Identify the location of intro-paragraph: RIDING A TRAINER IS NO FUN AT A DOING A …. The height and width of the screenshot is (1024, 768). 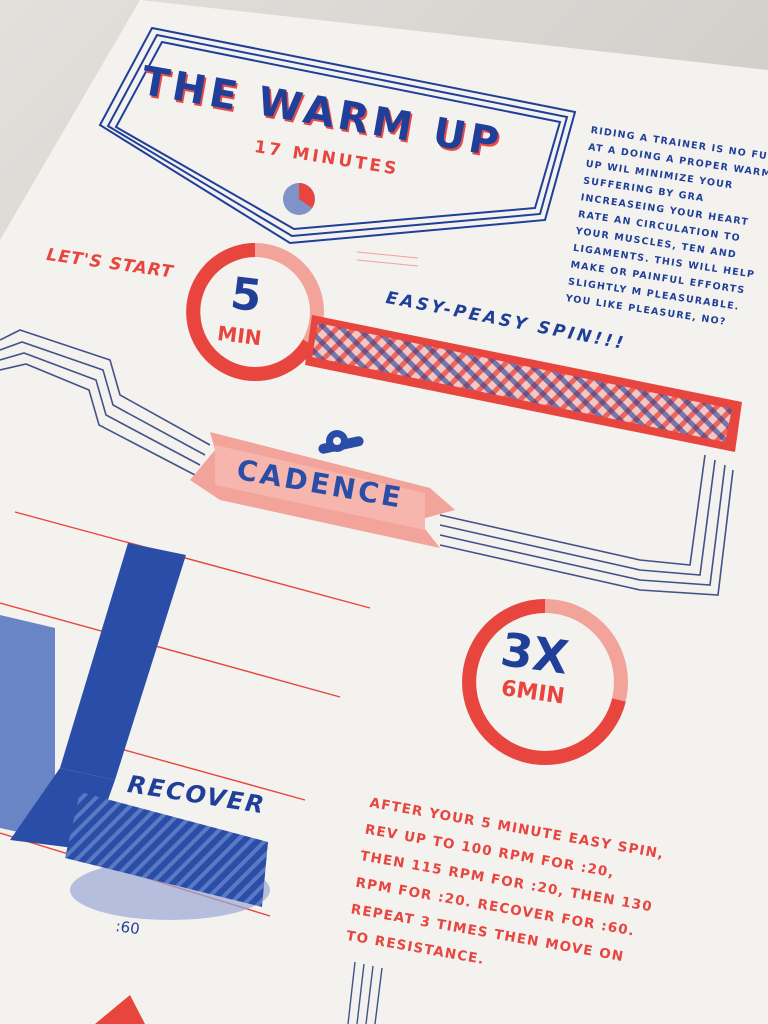
(666, 226).